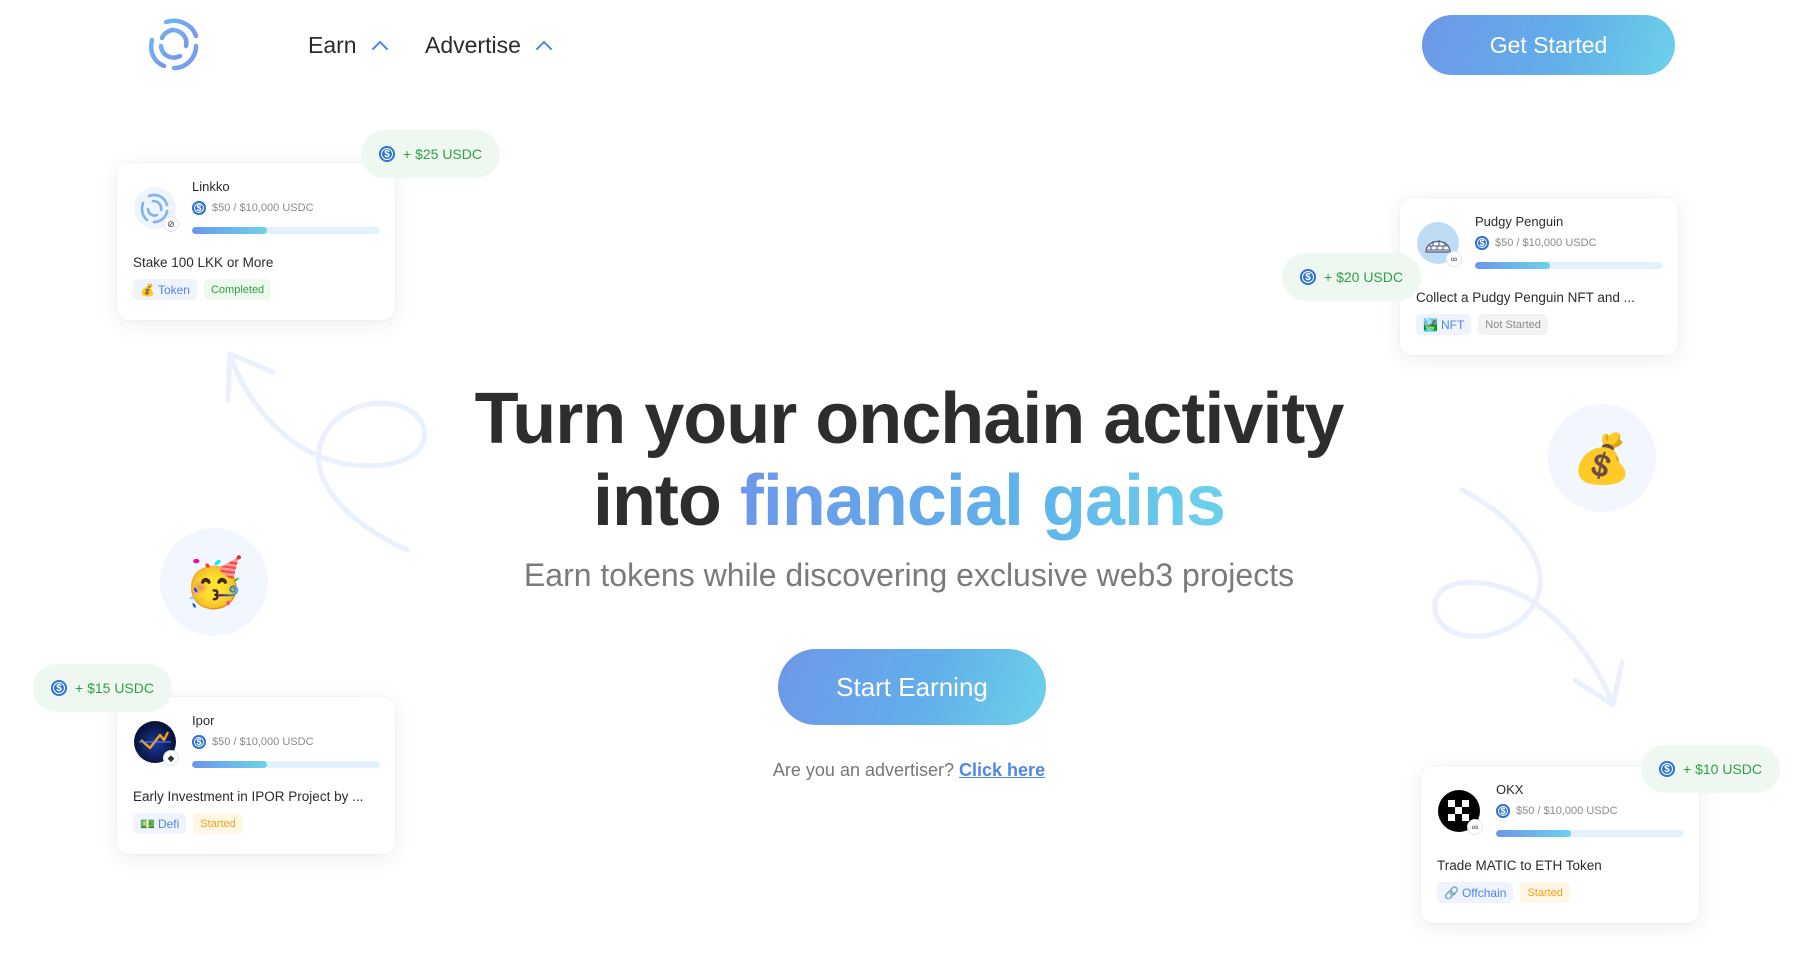 Image resolution: width=1818 pixels, height=968 pixels. I want to click on start-earning-button: Start Earning, so click(912, 687).